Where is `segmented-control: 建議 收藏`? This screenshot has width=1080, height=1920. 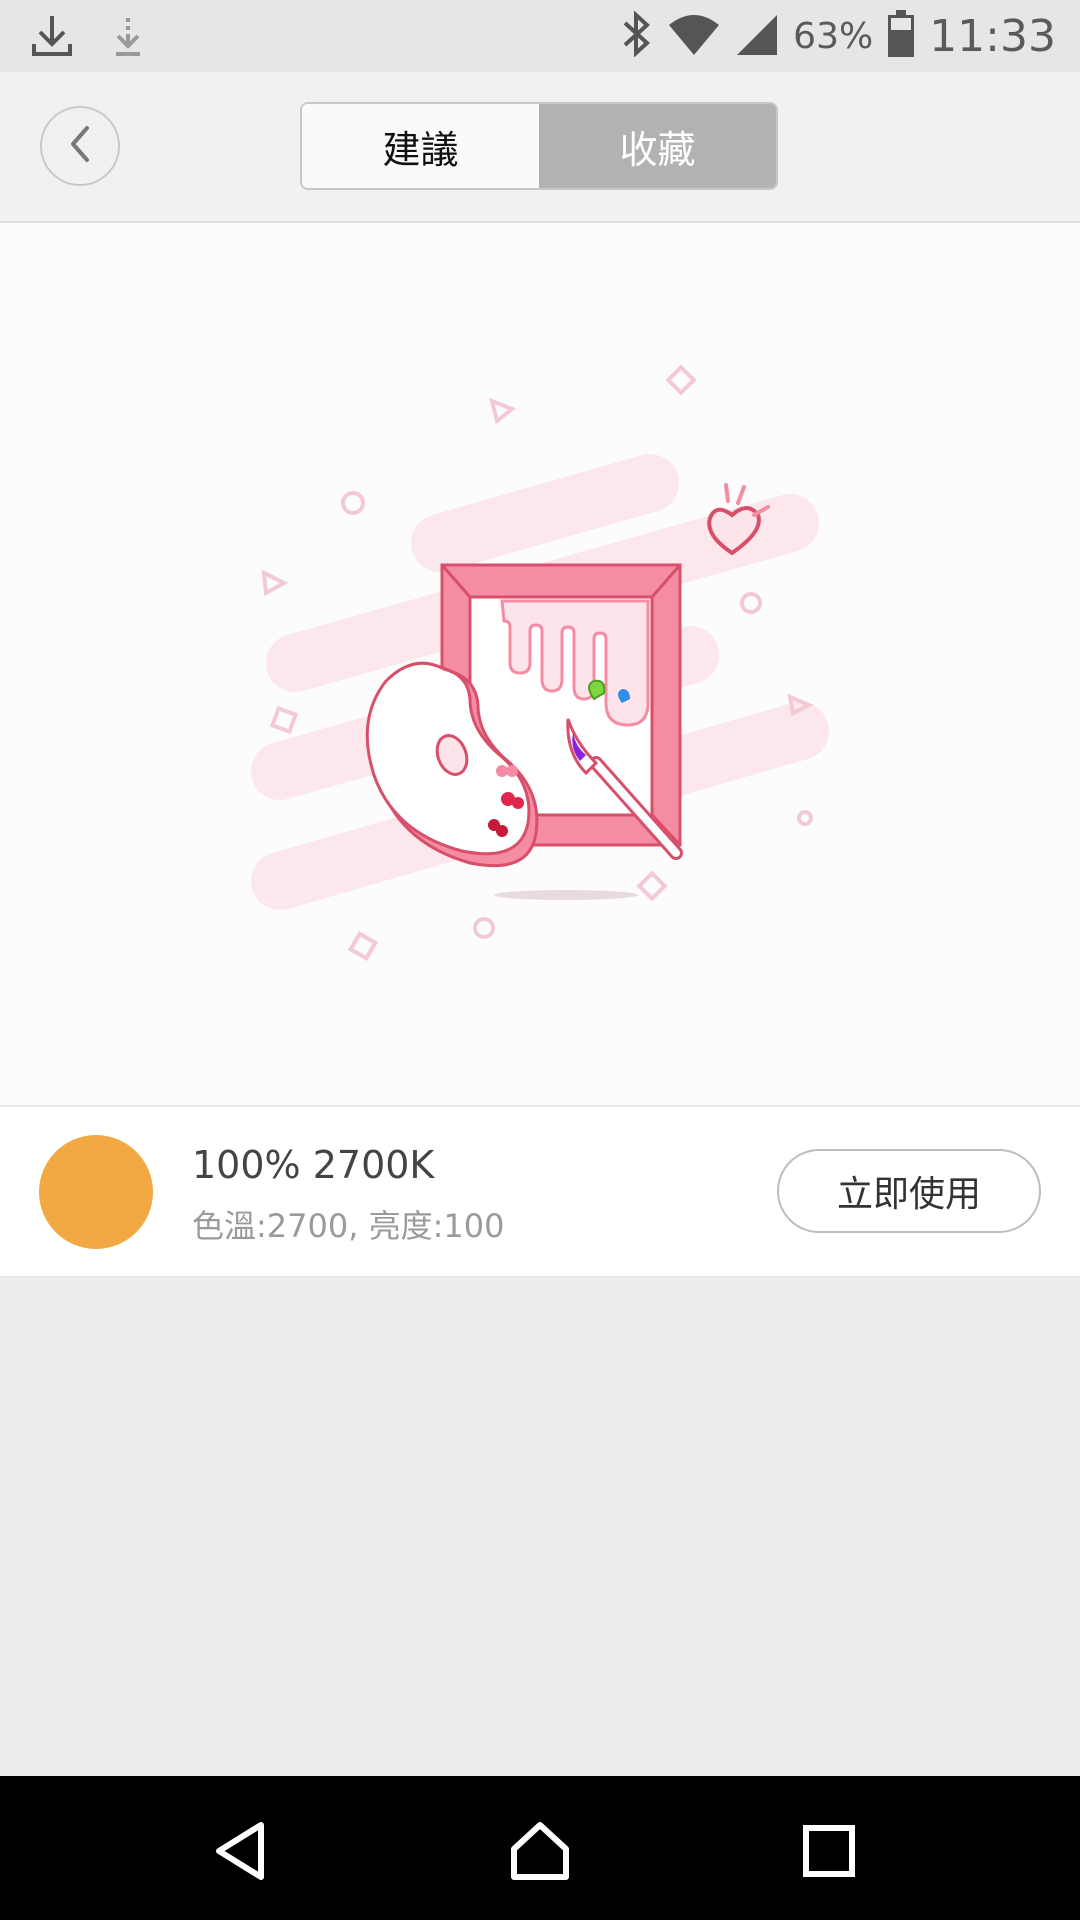
segmented-control: 建議 收藏 is located at coordinates (539, 146).